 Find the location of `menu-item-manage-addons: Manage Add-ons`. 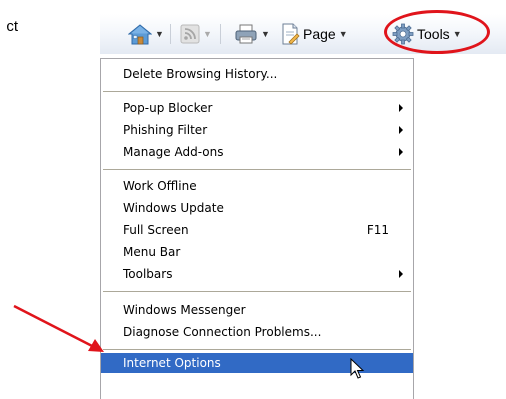

menu-item-manage-addons: Manage Add-ons is located at coordinates (257, 152).